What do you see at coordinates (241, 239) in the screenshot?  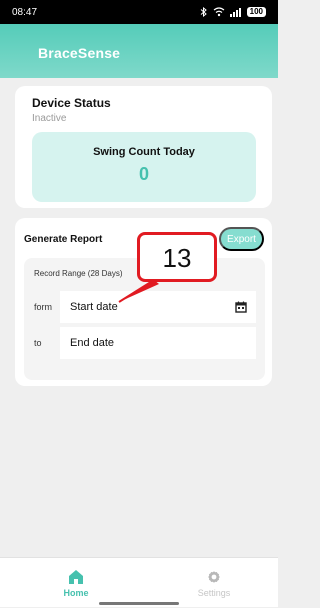 I see `export-button: Export` at bounding box center [241, 239].